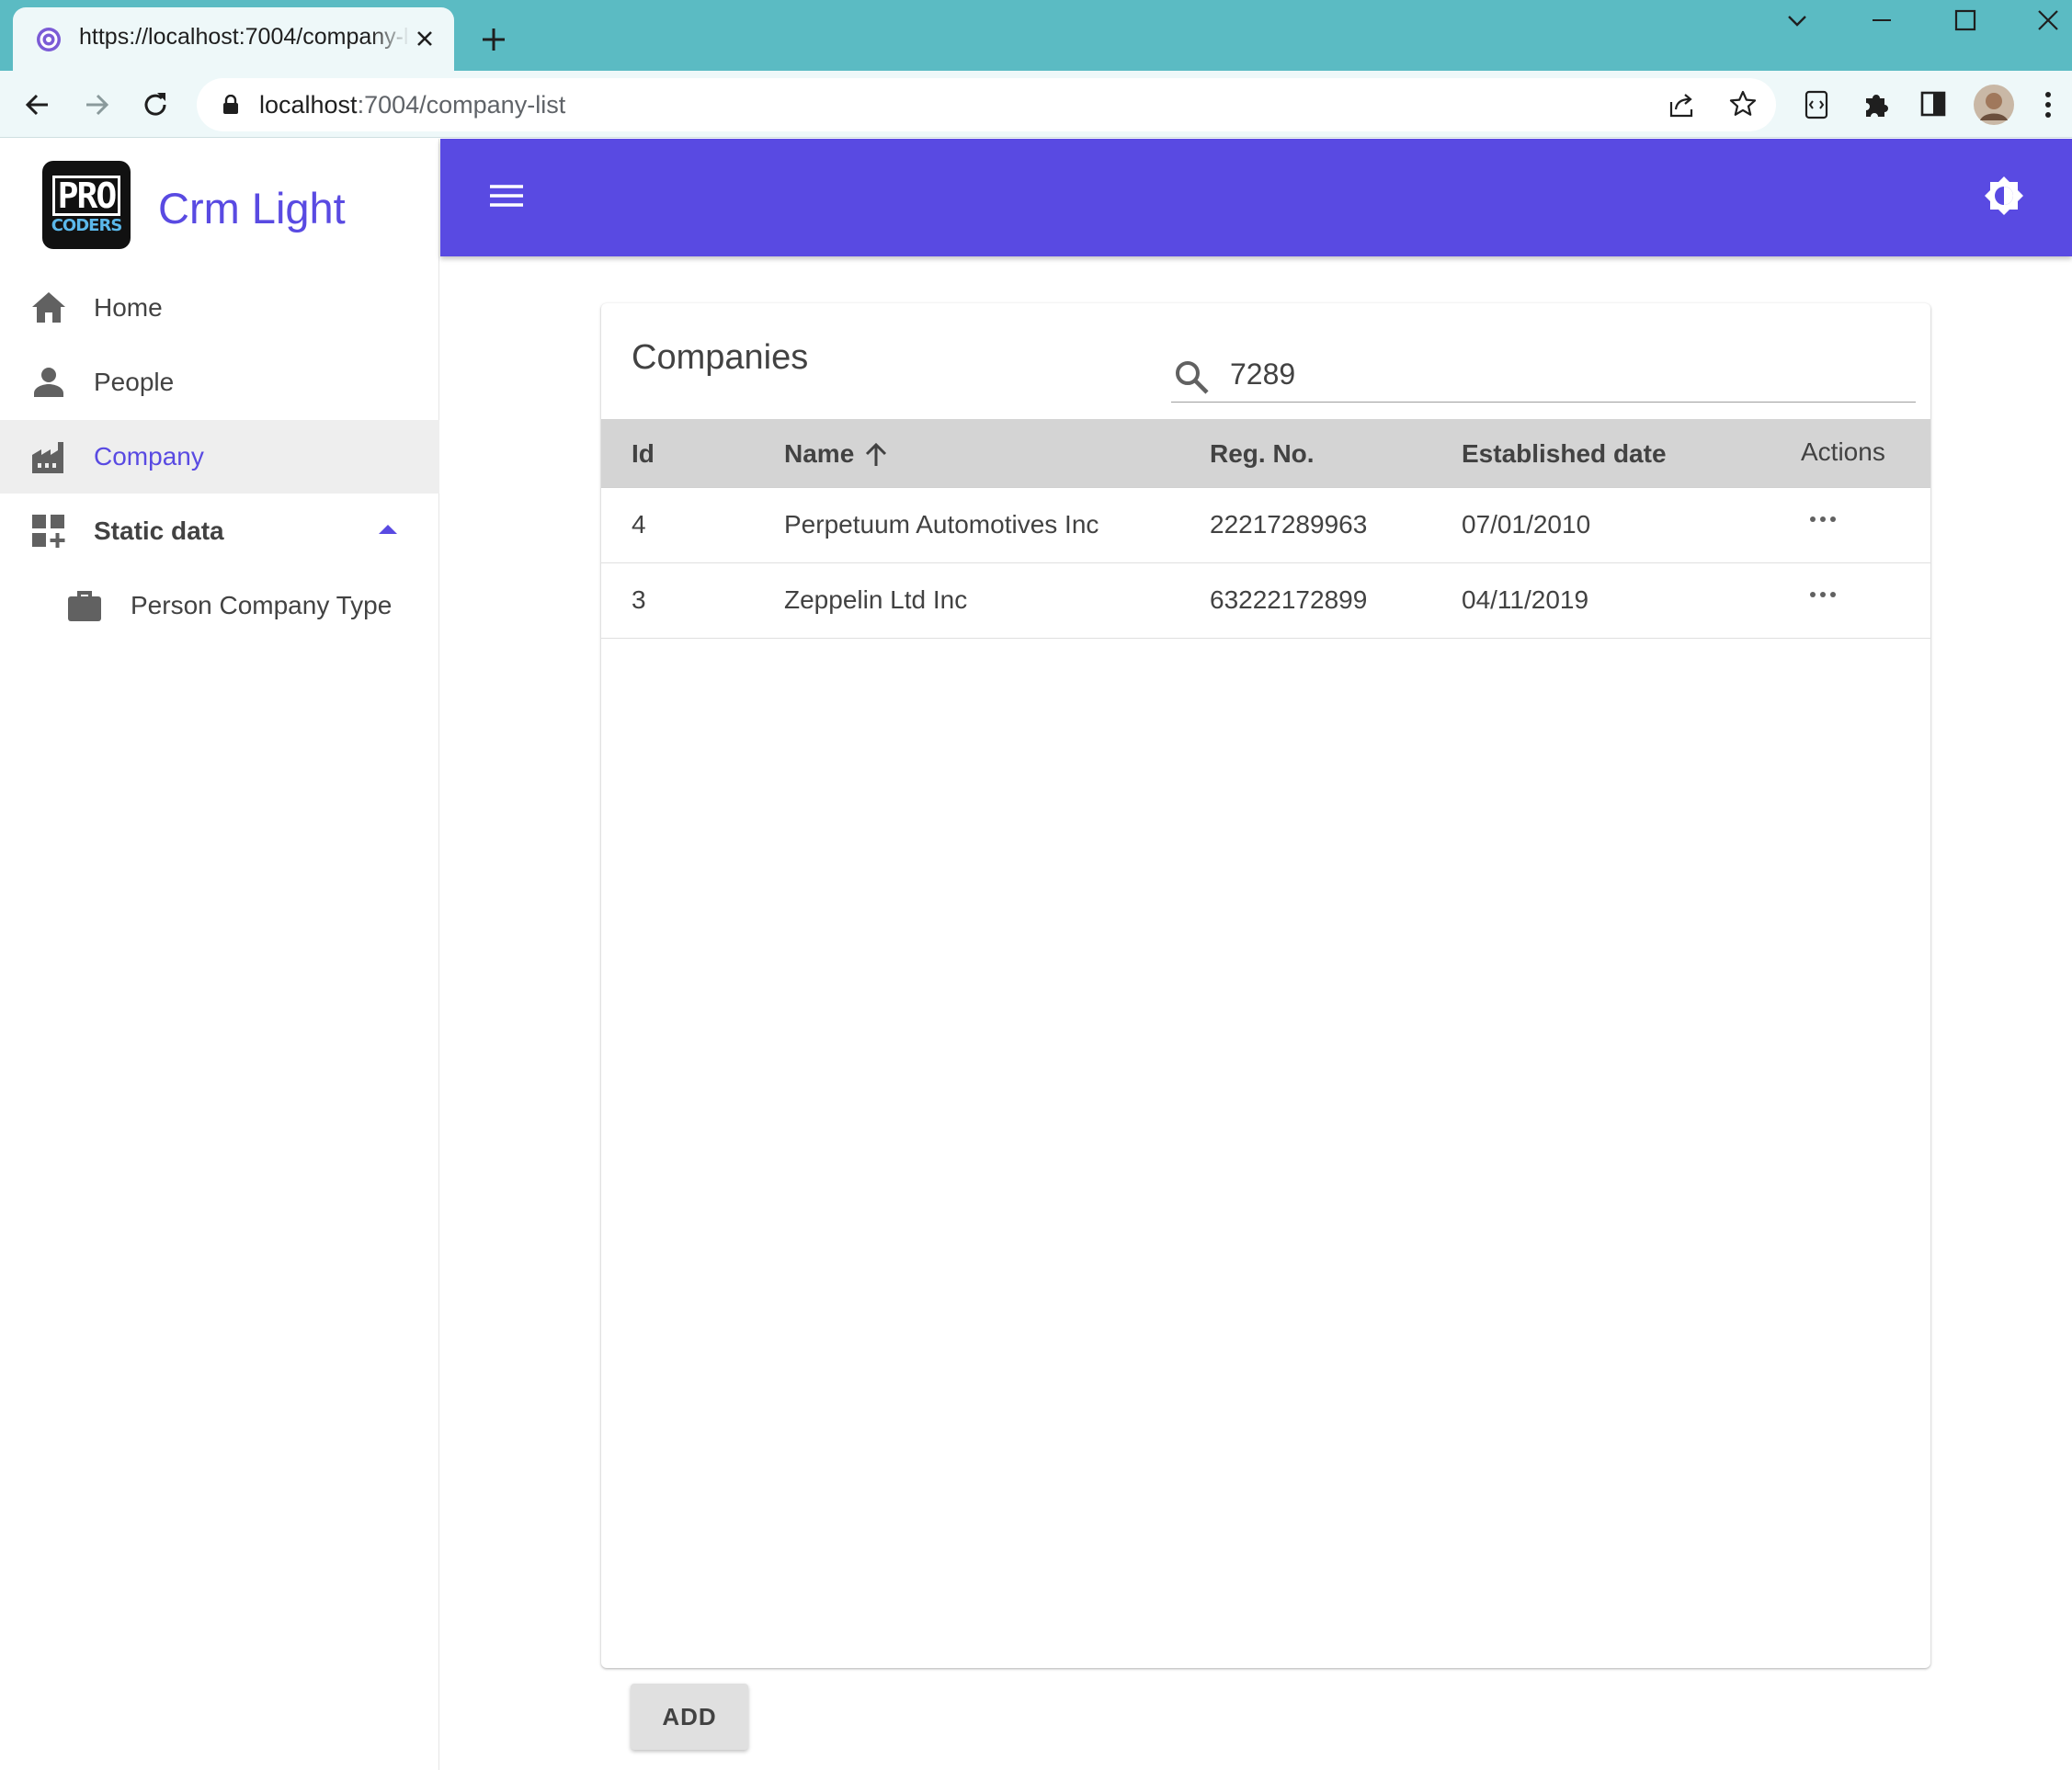  I want to click on blazor-favicon-icon, so click(49, 39).